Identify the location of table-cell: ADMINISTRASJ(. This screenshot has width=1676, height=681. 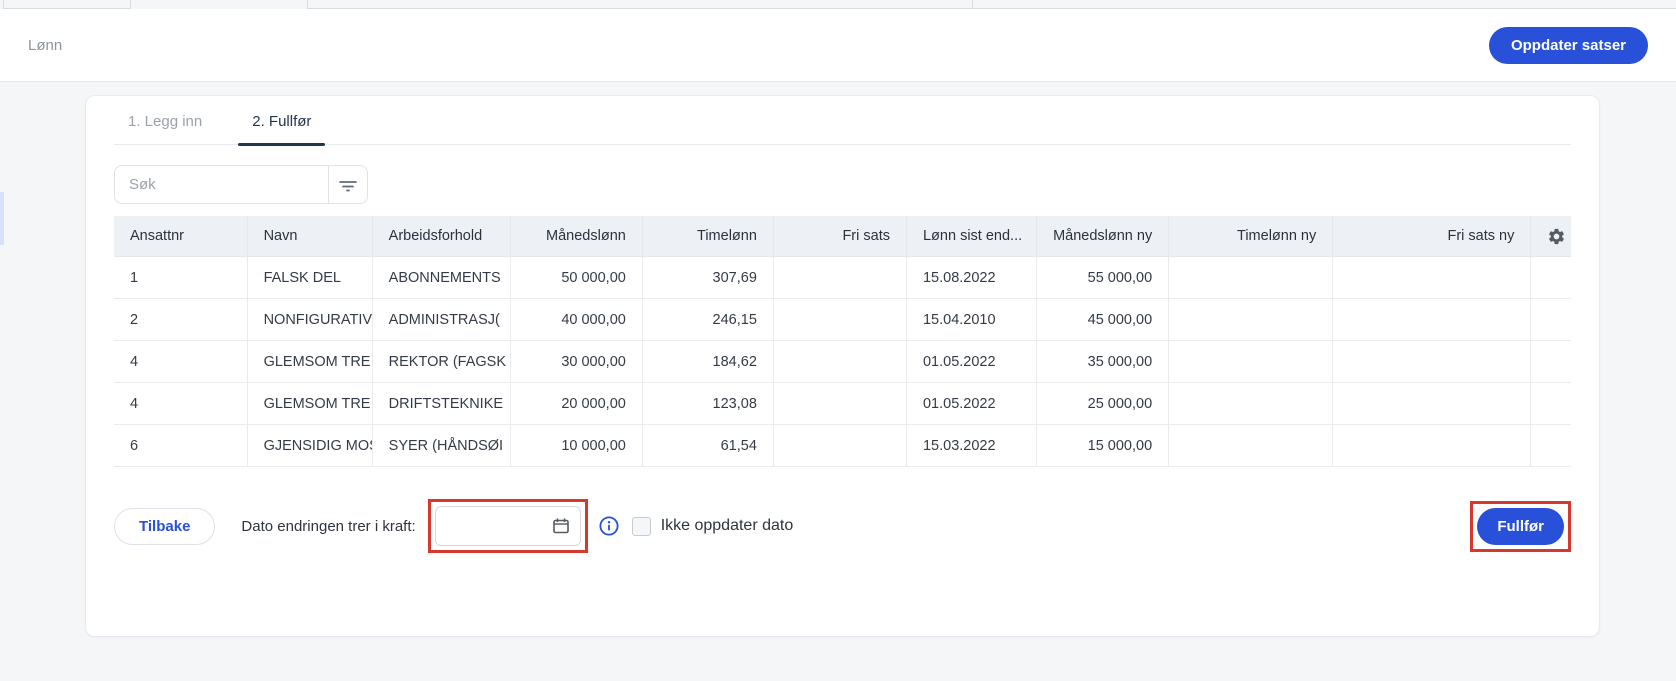
(441, 319).